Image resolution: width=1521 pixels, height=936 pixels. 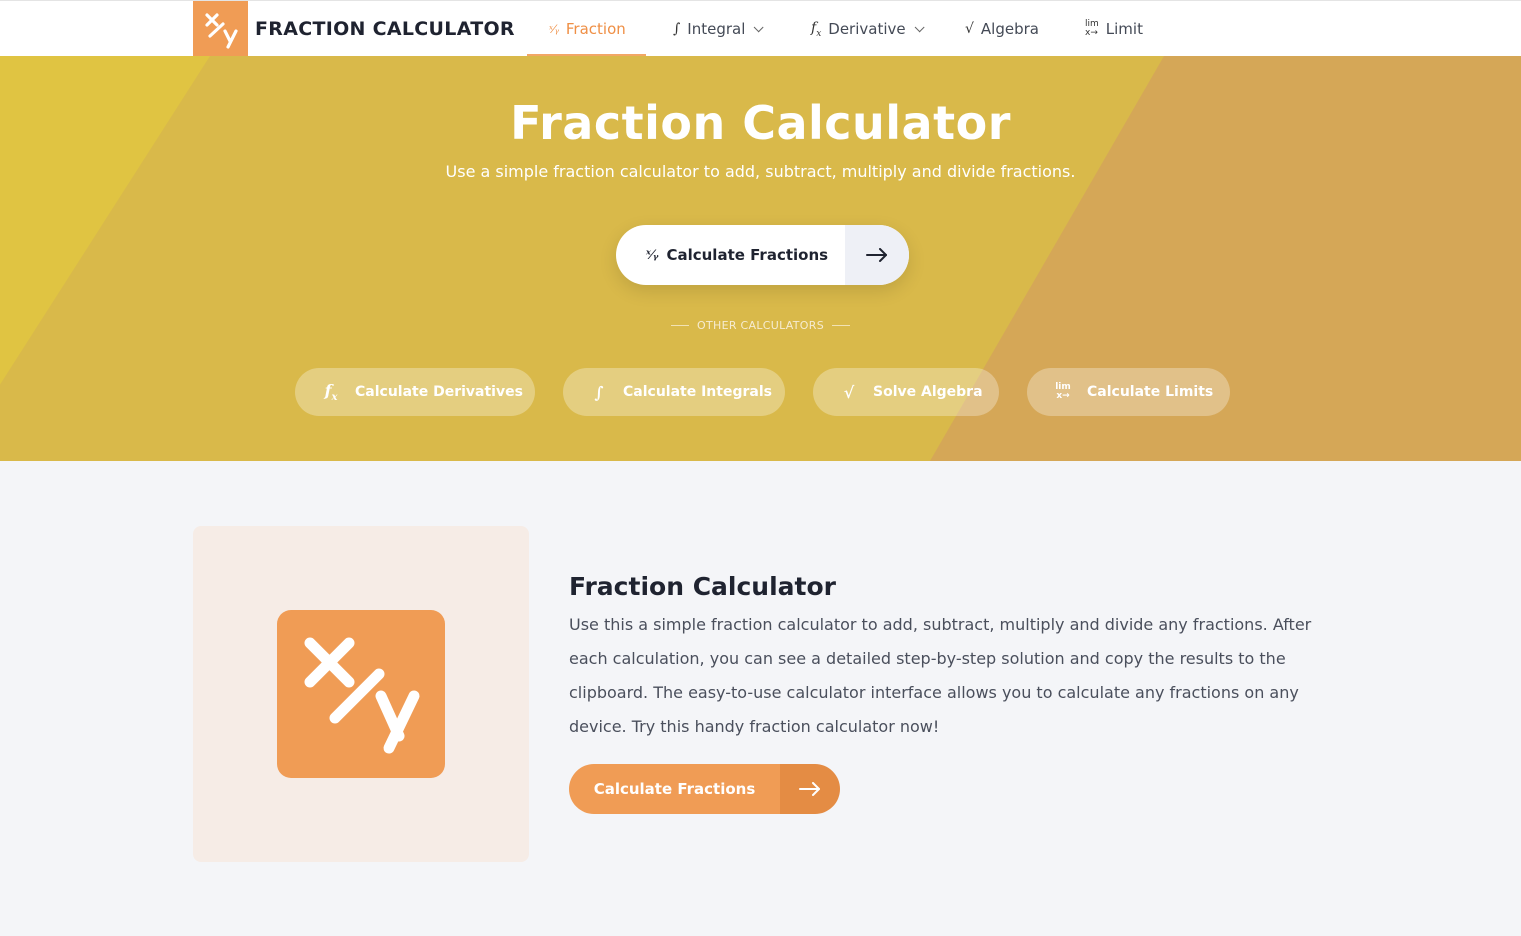 I want to click on calculate-integrals-button: ∫ Calculate Integrals, so click(x=674, y=392).